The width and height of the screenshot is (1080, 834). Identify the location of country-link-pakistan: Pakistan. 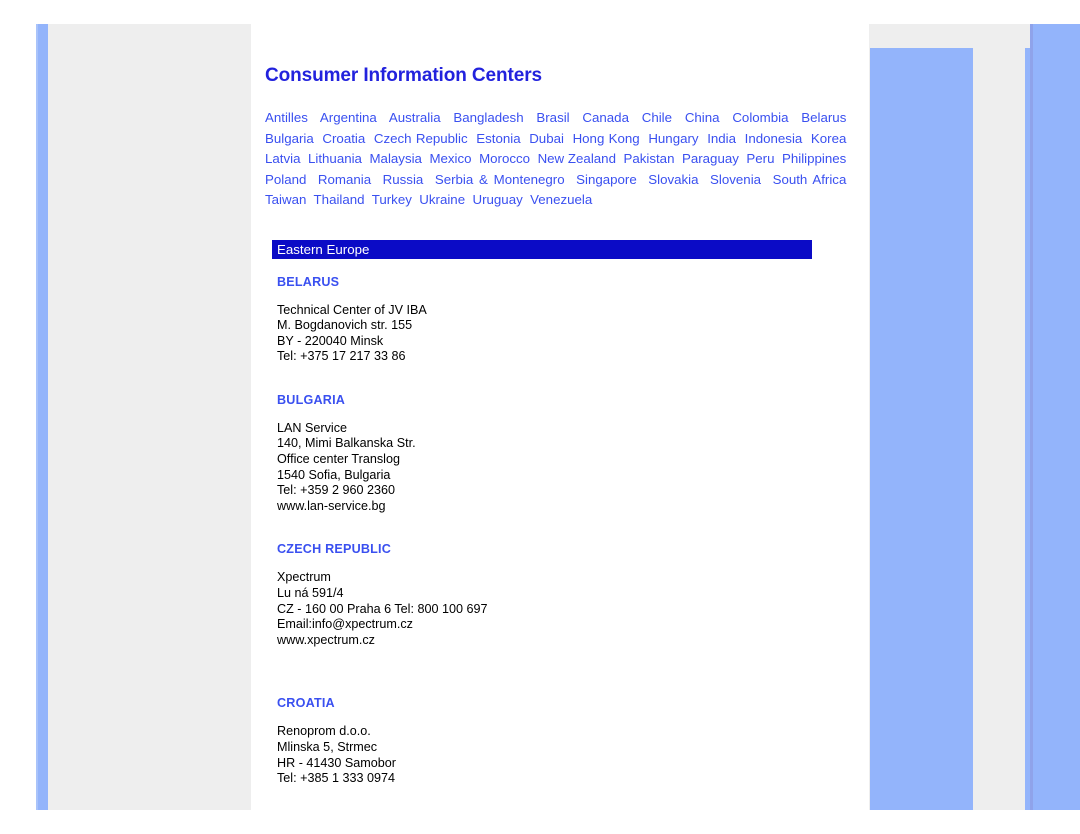
(648, 158).